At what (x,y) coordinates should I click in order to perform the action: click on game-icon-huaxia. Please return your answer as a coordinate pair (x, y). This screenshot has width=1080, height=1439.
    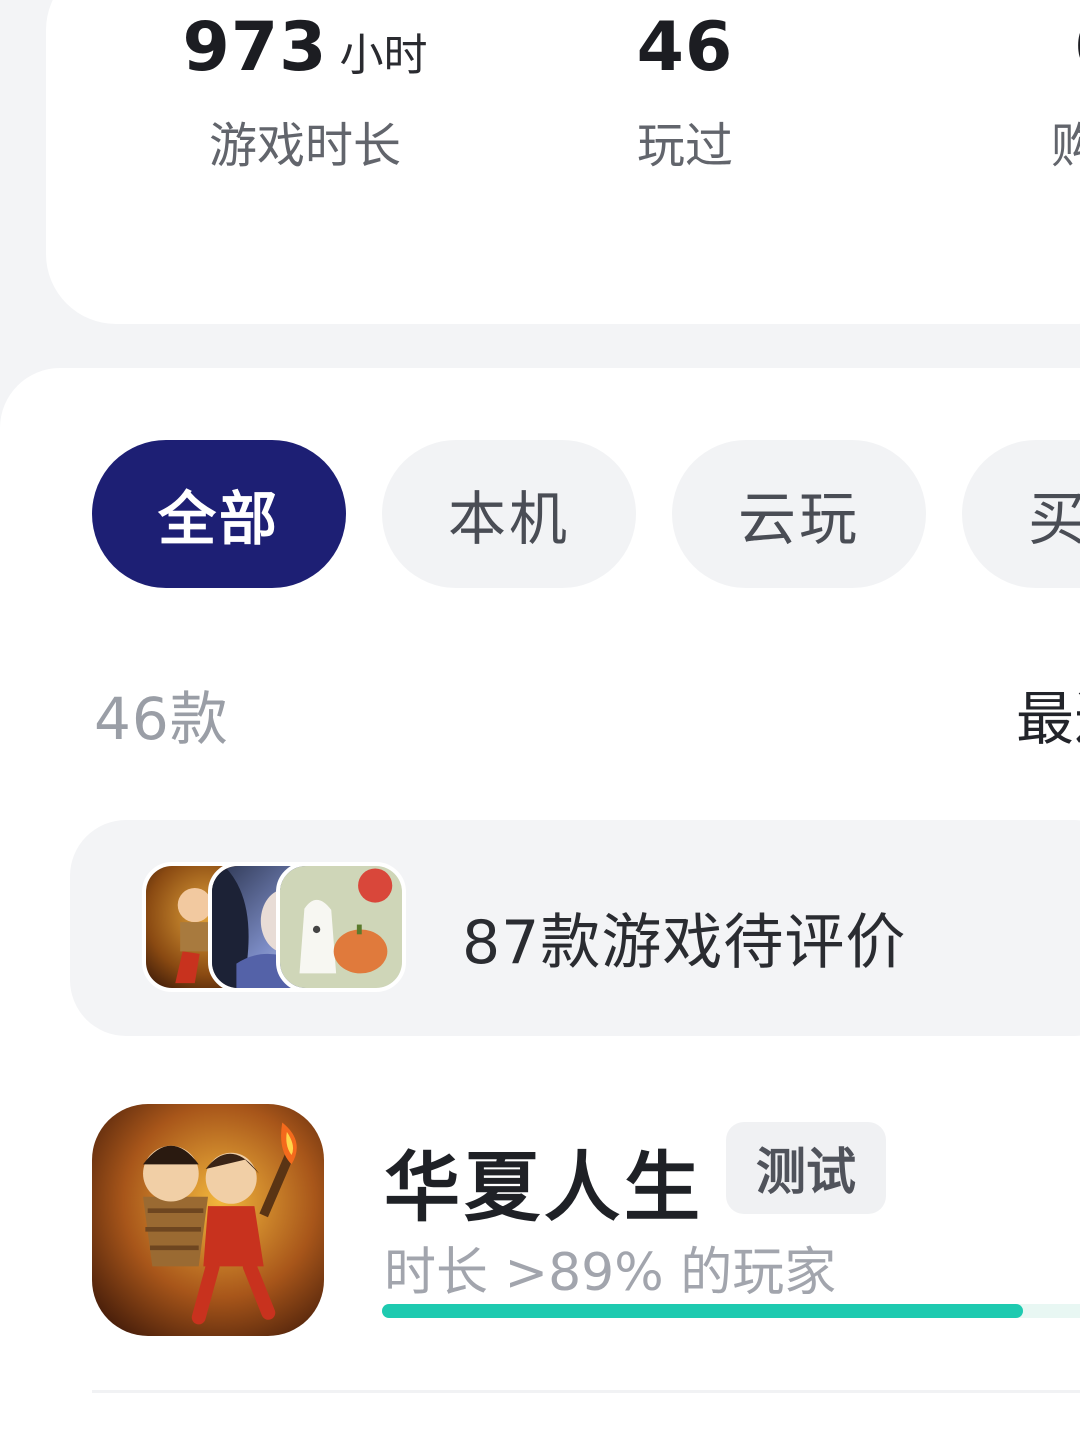
    Looking at the image, I should click on (208, 1220).